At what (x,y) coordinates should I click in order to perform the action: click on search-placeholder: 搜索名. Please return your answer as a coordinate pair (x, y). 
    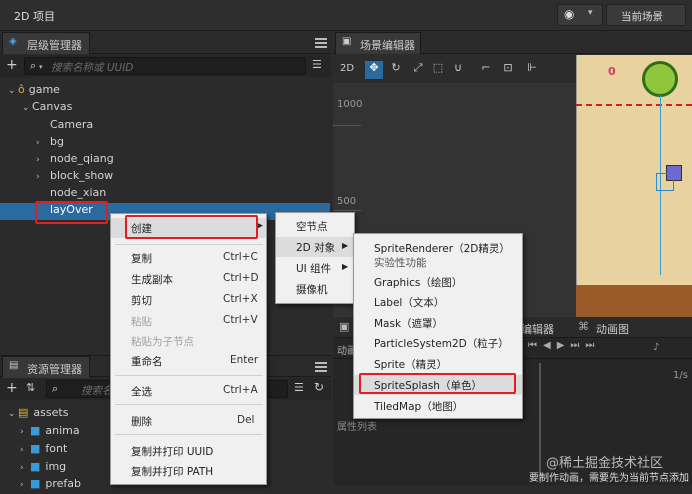
    Looking at the image, I should click on (97, 391).